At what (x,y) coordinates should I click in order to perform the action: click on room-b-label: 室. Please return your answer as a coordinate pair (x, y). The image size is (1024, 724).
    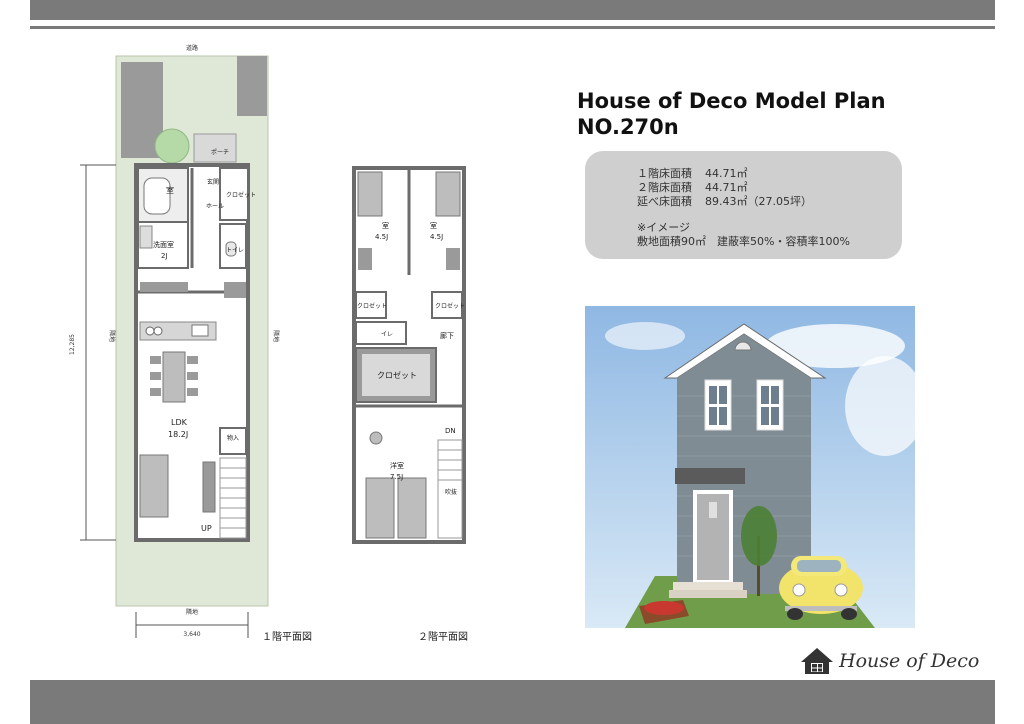
    Looking at the image, I should click on (433, 225).